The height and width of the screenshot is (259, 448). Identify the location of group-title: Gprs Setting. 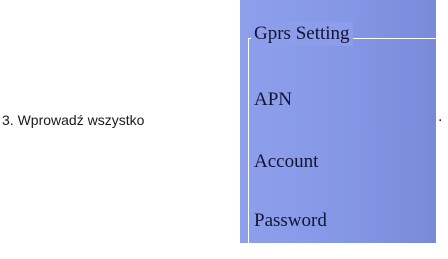
(302, 34).